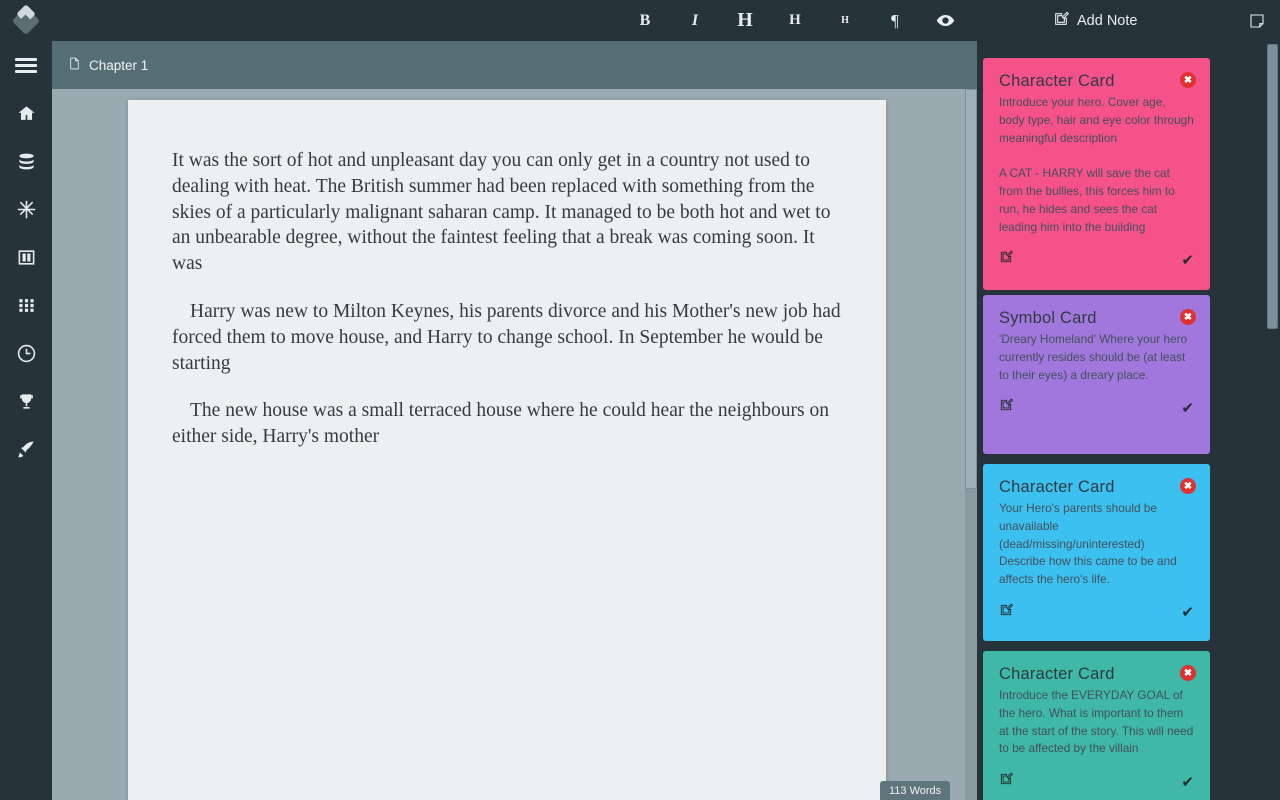 Image resolution: width=1280 pixels, height=800 pixels. I want to click on clock-icon, so click(26, 353).